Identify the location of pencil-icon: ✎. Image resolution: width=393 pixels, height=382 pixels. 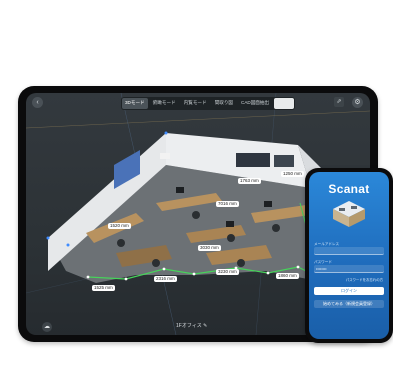
(205, 326).